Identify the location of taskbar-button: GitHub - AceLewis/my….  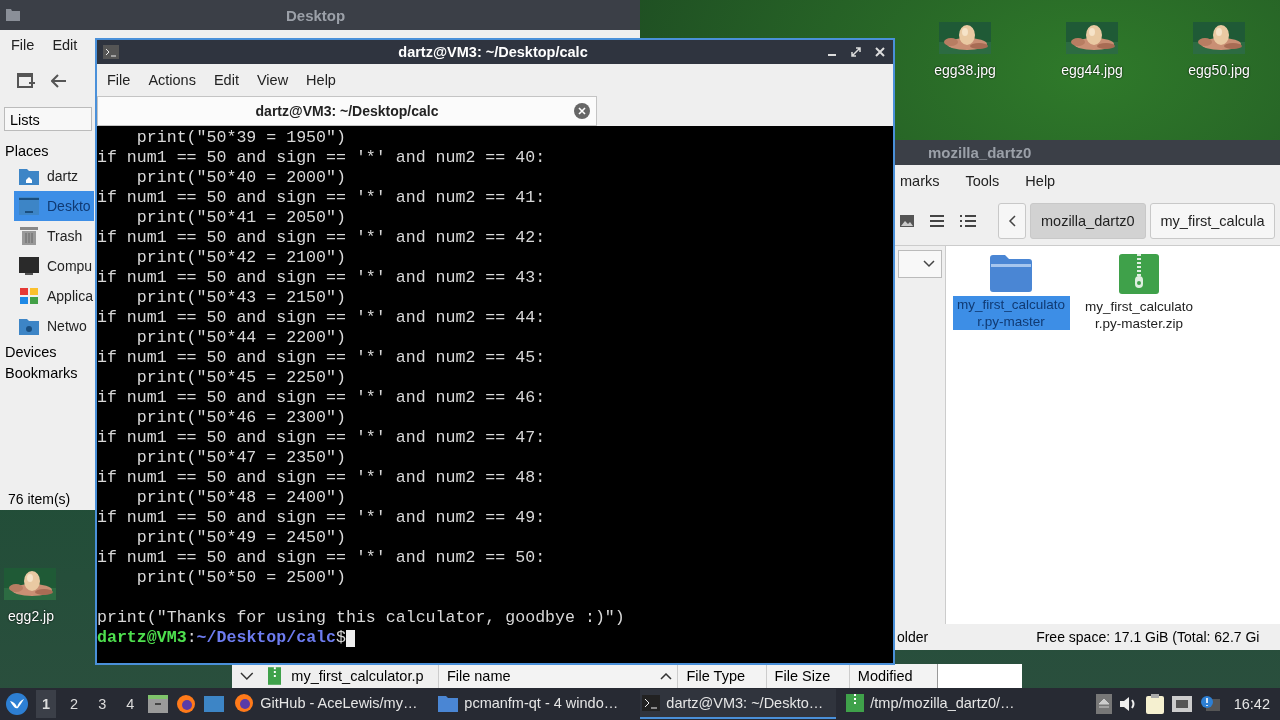
(330, 704).